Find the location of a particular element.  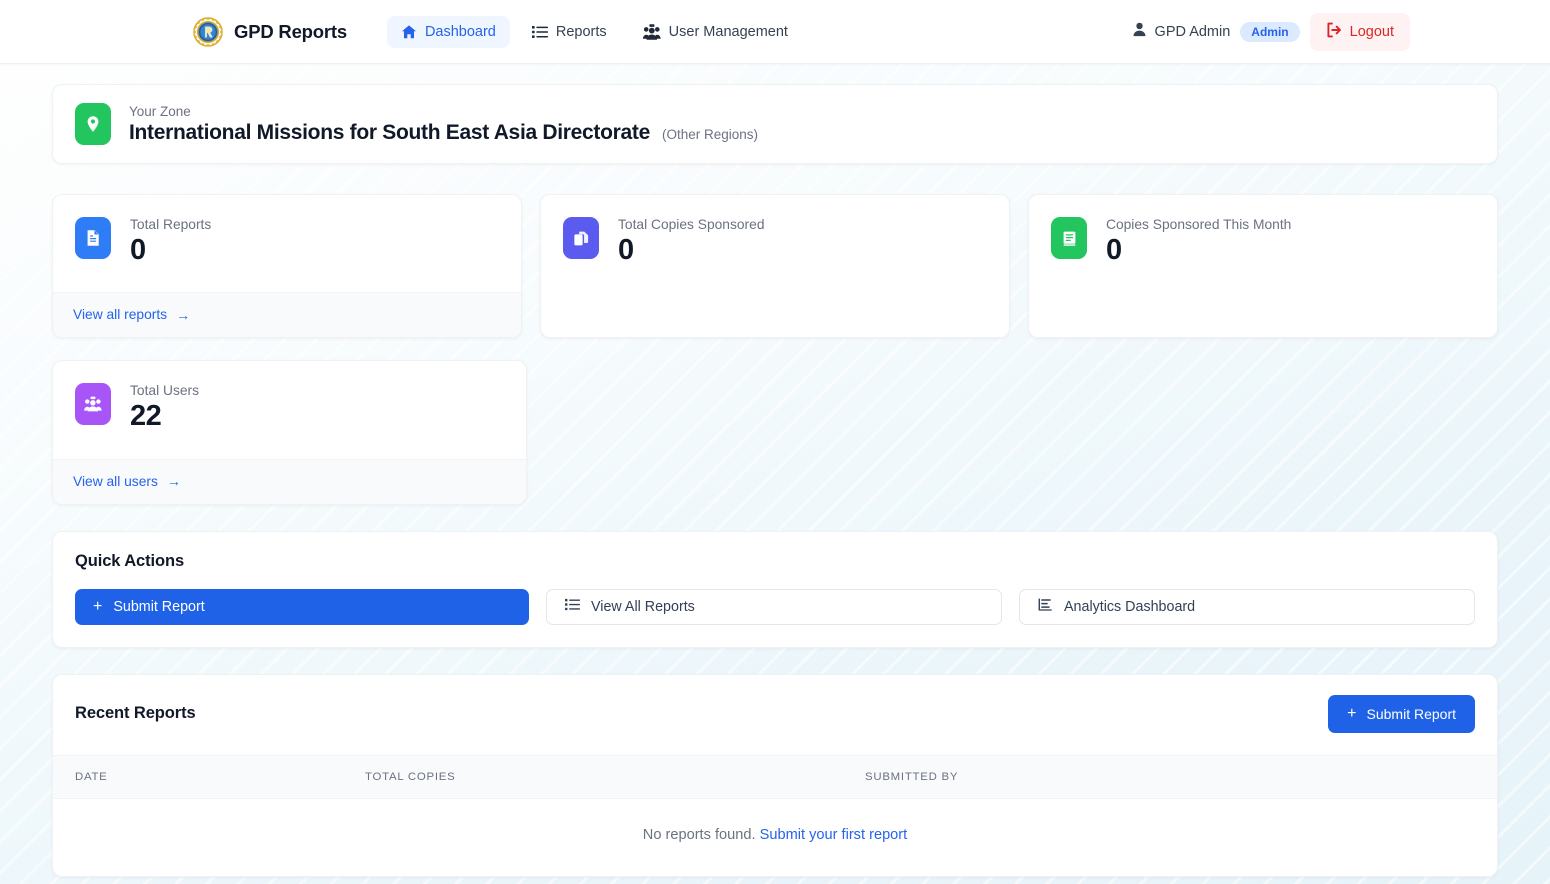

person-icon is located at coordinates (1139, 31).